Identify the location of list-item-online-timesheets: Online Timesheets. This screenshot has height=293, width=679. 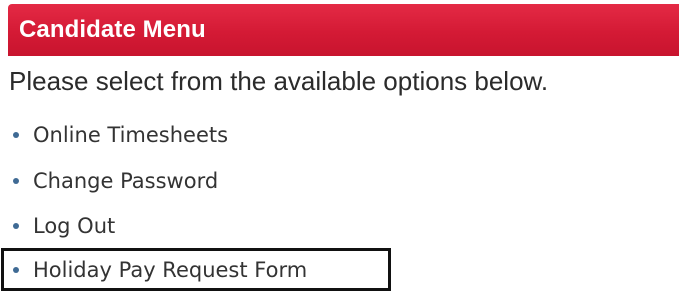
(120, 135).